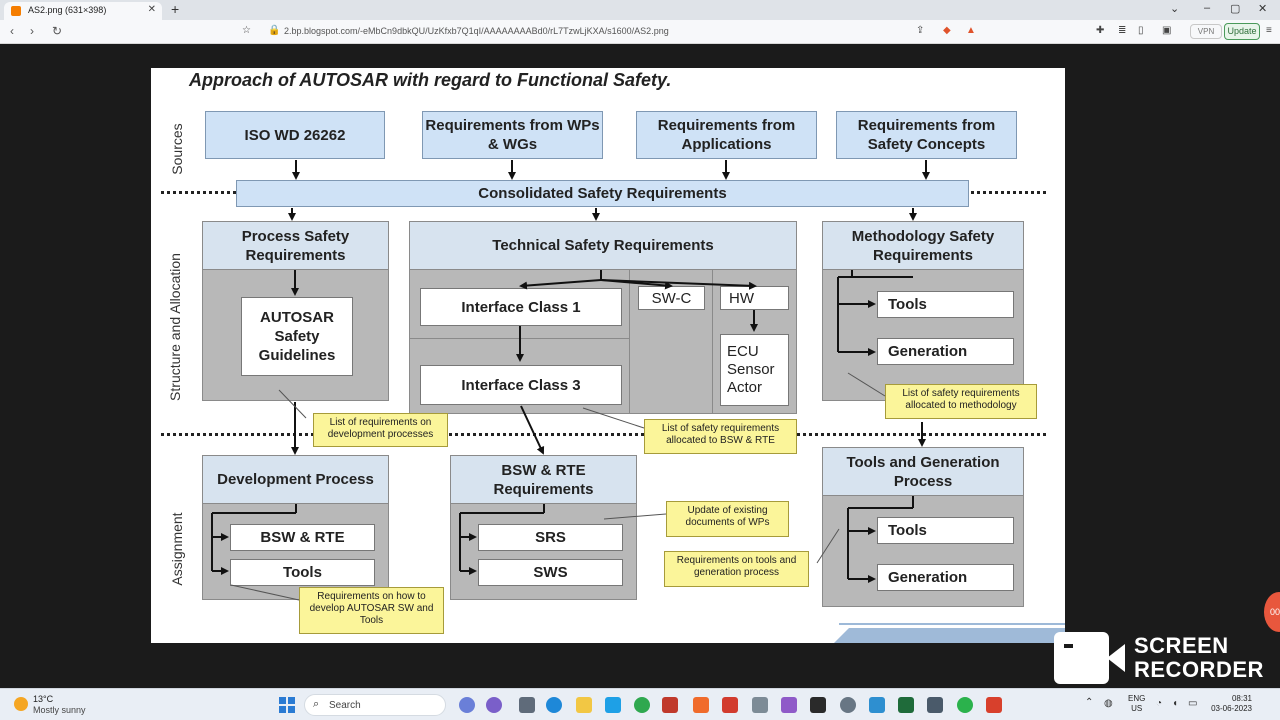 This screenshot has width=1280, height=720. Describe the element at coordinates (521, 307) in the screenshot. I see `interface-class-1: Interface Class 1` at that location.